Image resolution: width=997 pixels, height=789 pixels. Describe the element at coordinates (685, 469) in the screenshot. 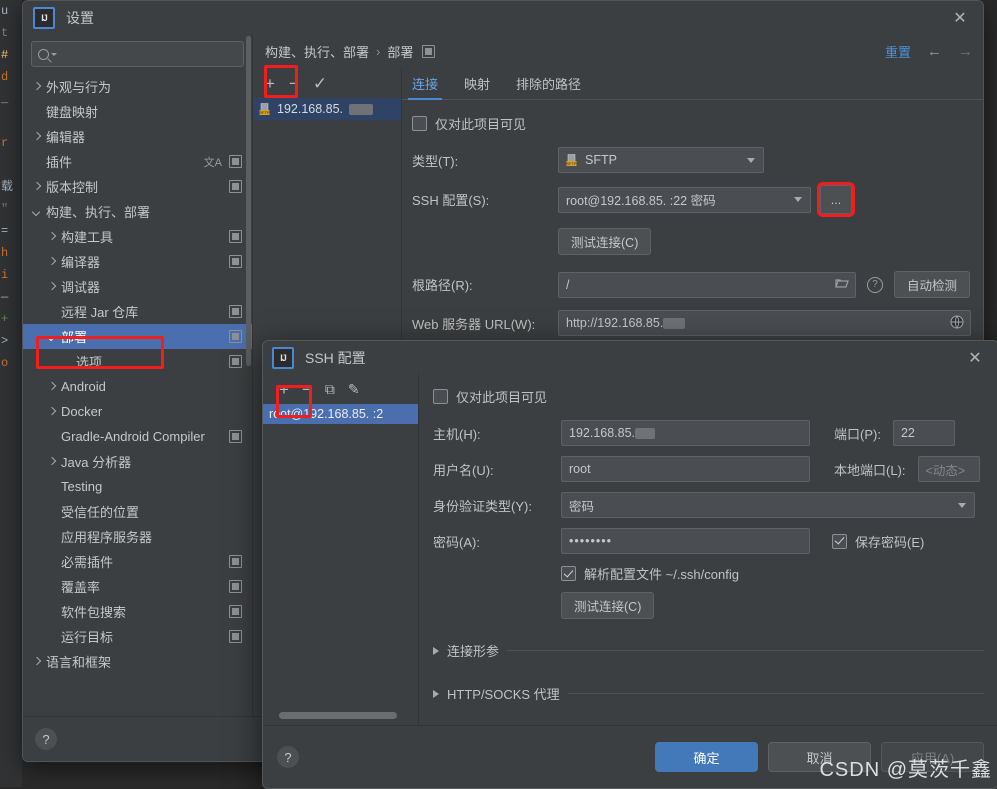

I see `username-input: root` at that location.